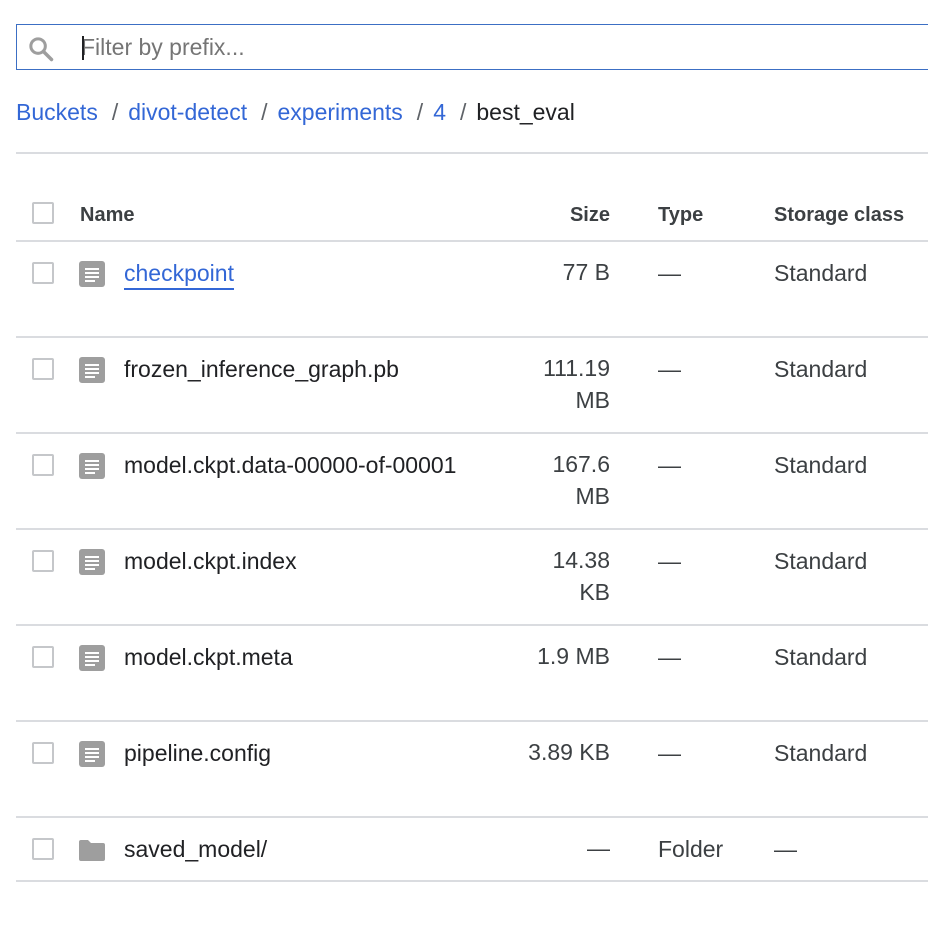  What do you see at coordinates (472, 770) in the screenshot?
I see `table-row: pipeline.config 3.89 KB — Standard` at bounding box center [472, 770].